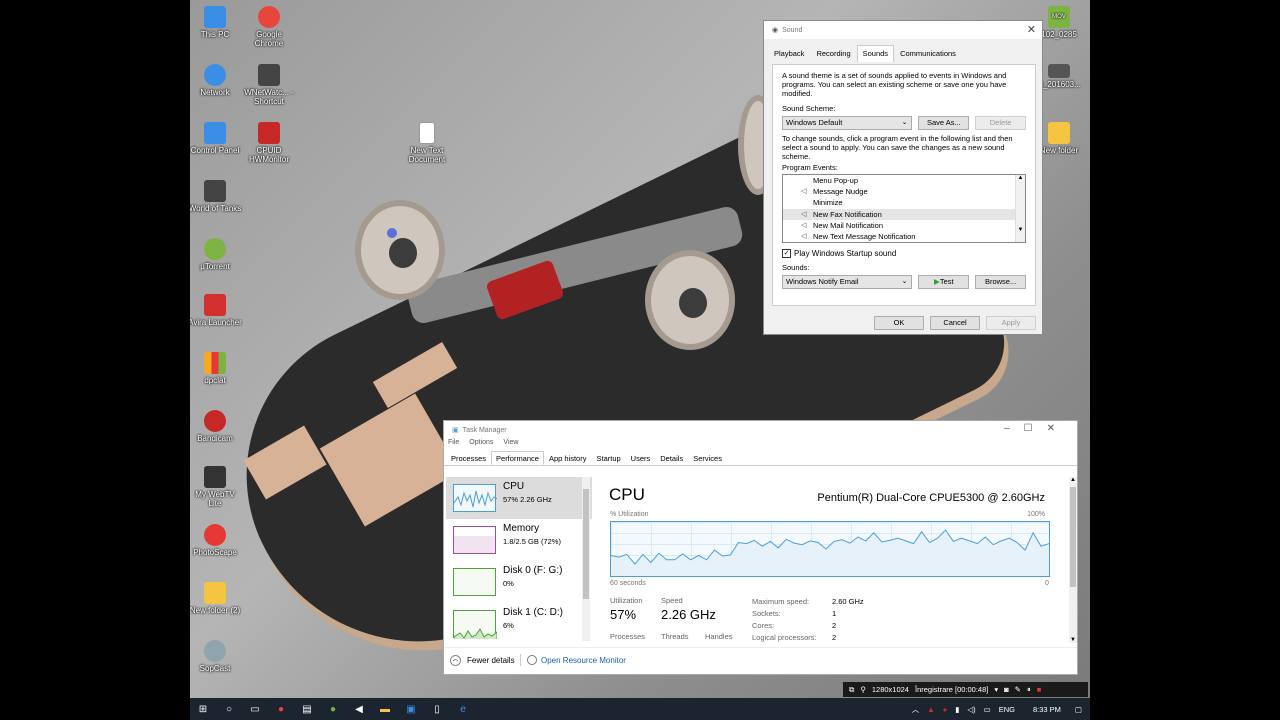  What do you see at coordinates (1078, 709) in the screenshot?
I see `notifications-icon: ▢` at bounding box center [1078, 709].